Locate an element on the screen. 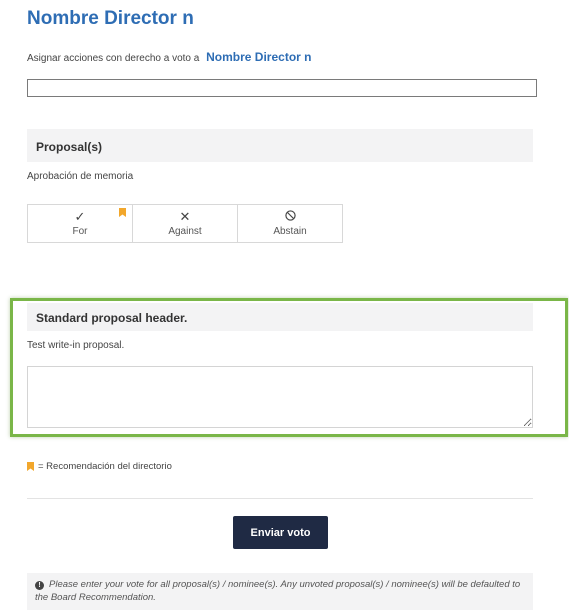  page-title: Nombre Director n is located at coordinates (110, 18).